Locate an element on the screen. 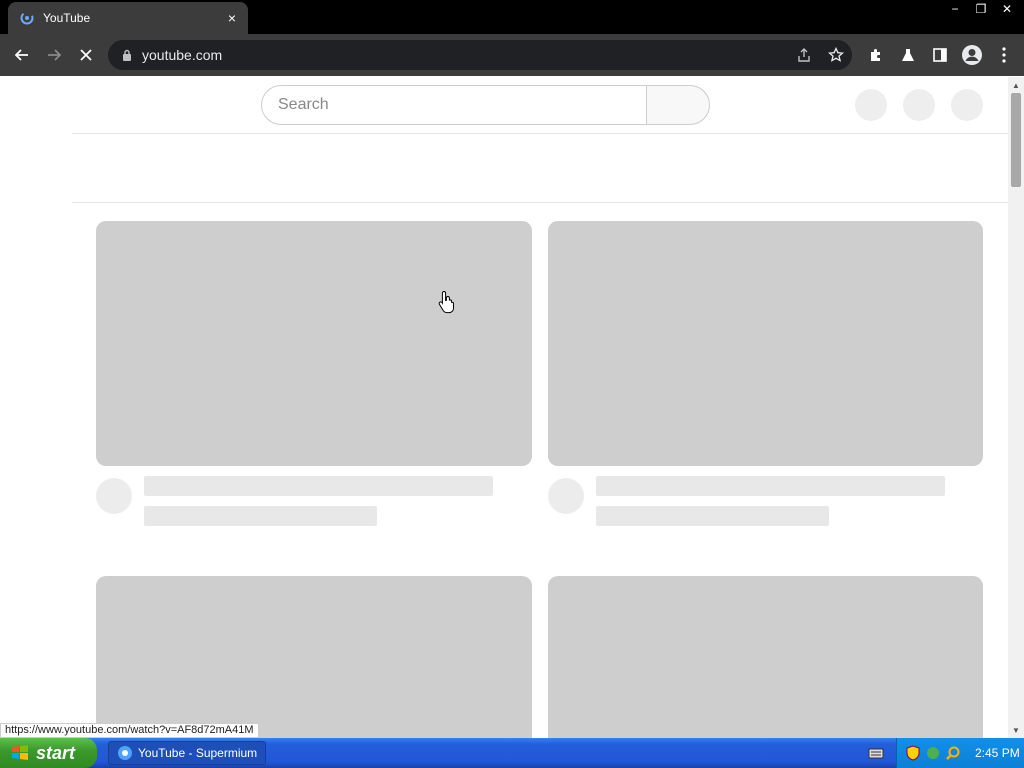  bookmark-star-icon is located at coordinates (836, 55).